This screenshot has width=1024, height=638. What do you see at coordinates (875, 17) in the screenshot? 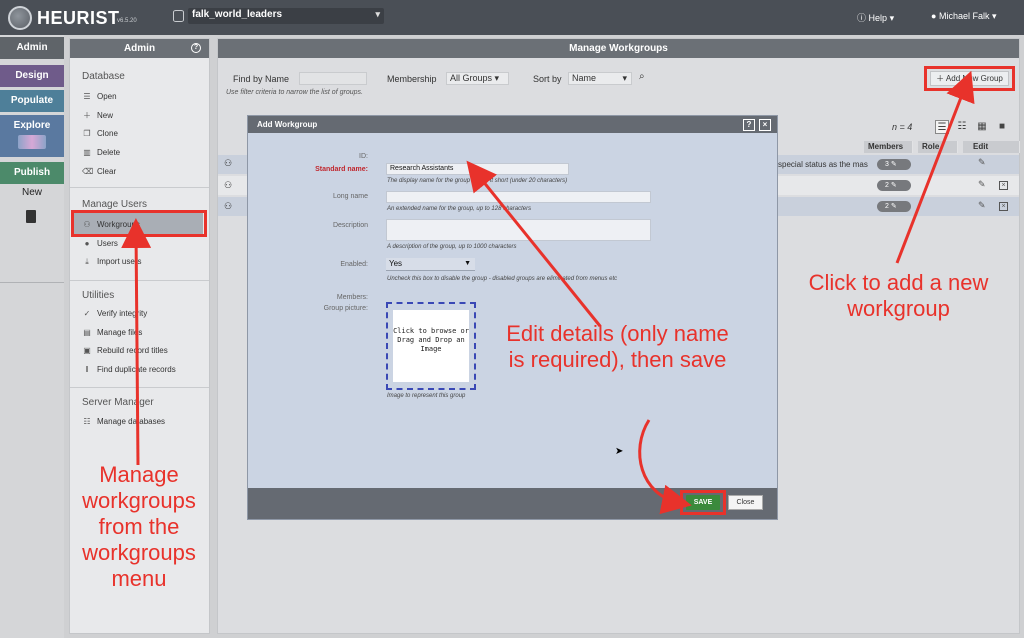
I see `help-menu: ⓘ Help ▾` at bounding box center [875, 17].